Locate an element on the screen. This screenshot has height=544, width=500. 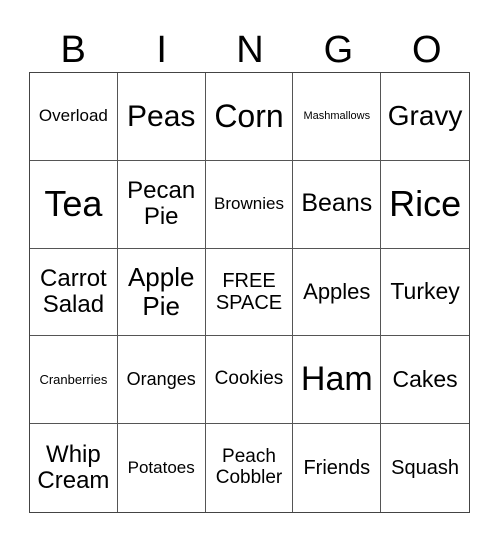
bingo-cell: Squash is located at coordinates (425, 468).